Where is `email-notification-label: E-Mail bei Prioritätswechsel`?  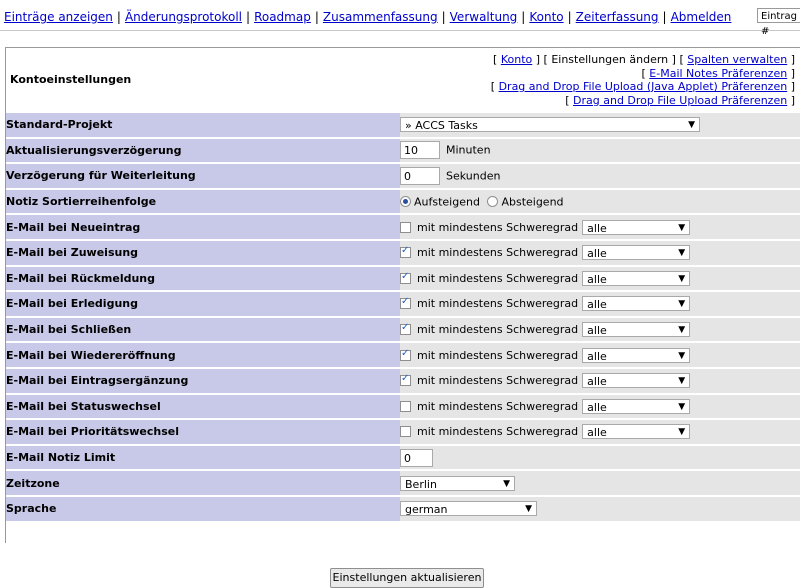
email-notification-label: E-Mail bei Prioritätswechsel is located at coordinates (203, 432).